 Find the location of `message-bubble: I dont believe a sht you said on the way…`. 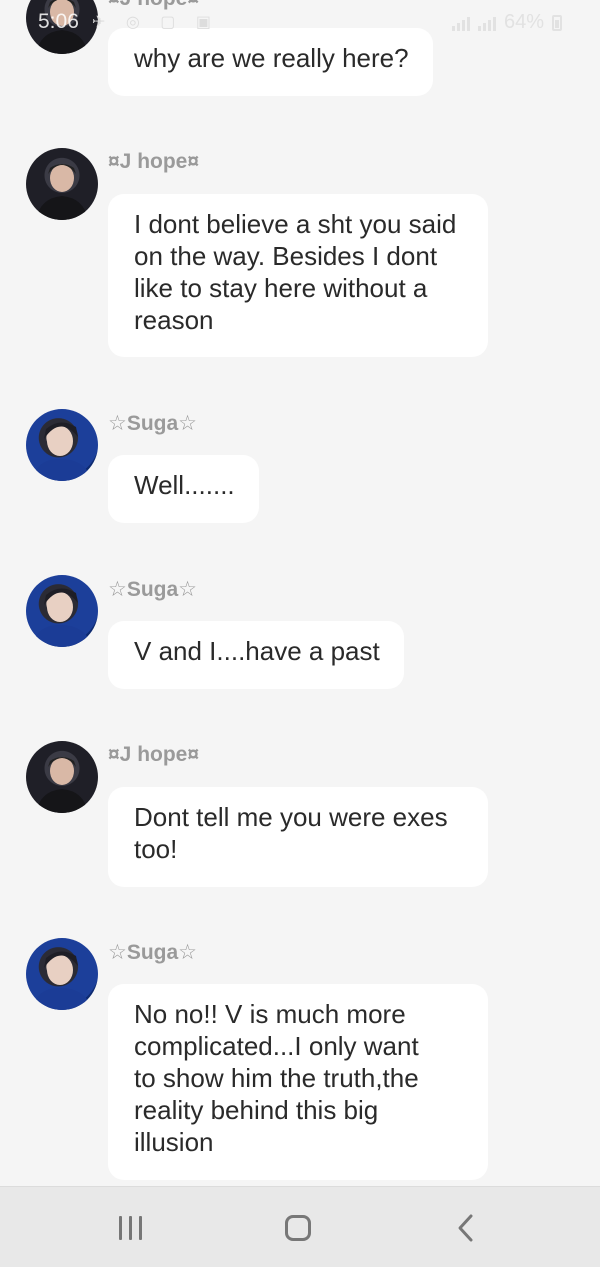

message-bubble: I dont believe a sht you said on the way… is located at coordinates (298, 275).